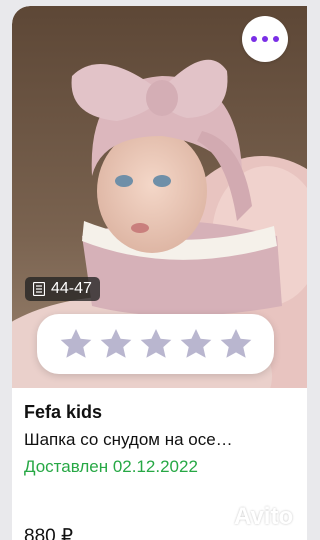 This screenshot has width=320, height=540. I want to click on avito-watermark: Avito, so click(246, 517).